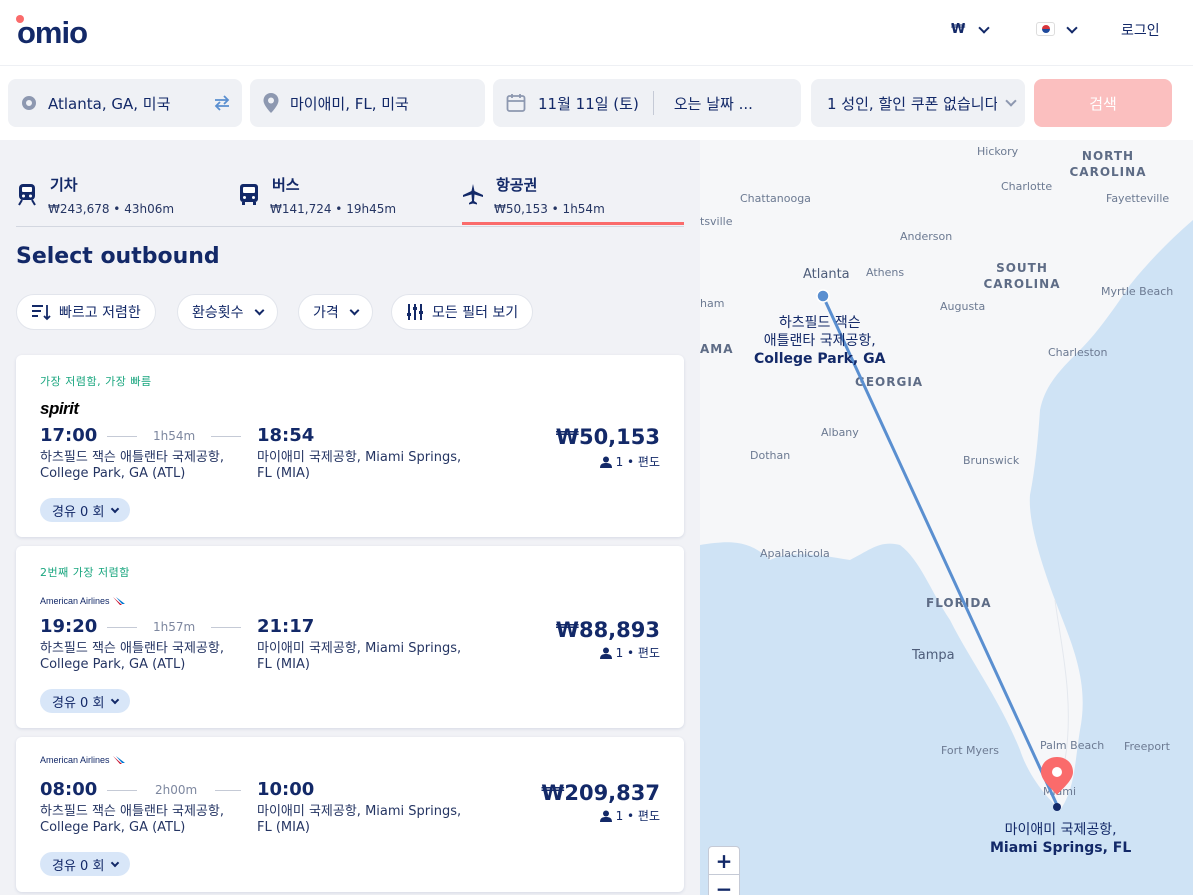  I want to click on destination-field: 마이애미, FL, 미국, so click(367, 103).